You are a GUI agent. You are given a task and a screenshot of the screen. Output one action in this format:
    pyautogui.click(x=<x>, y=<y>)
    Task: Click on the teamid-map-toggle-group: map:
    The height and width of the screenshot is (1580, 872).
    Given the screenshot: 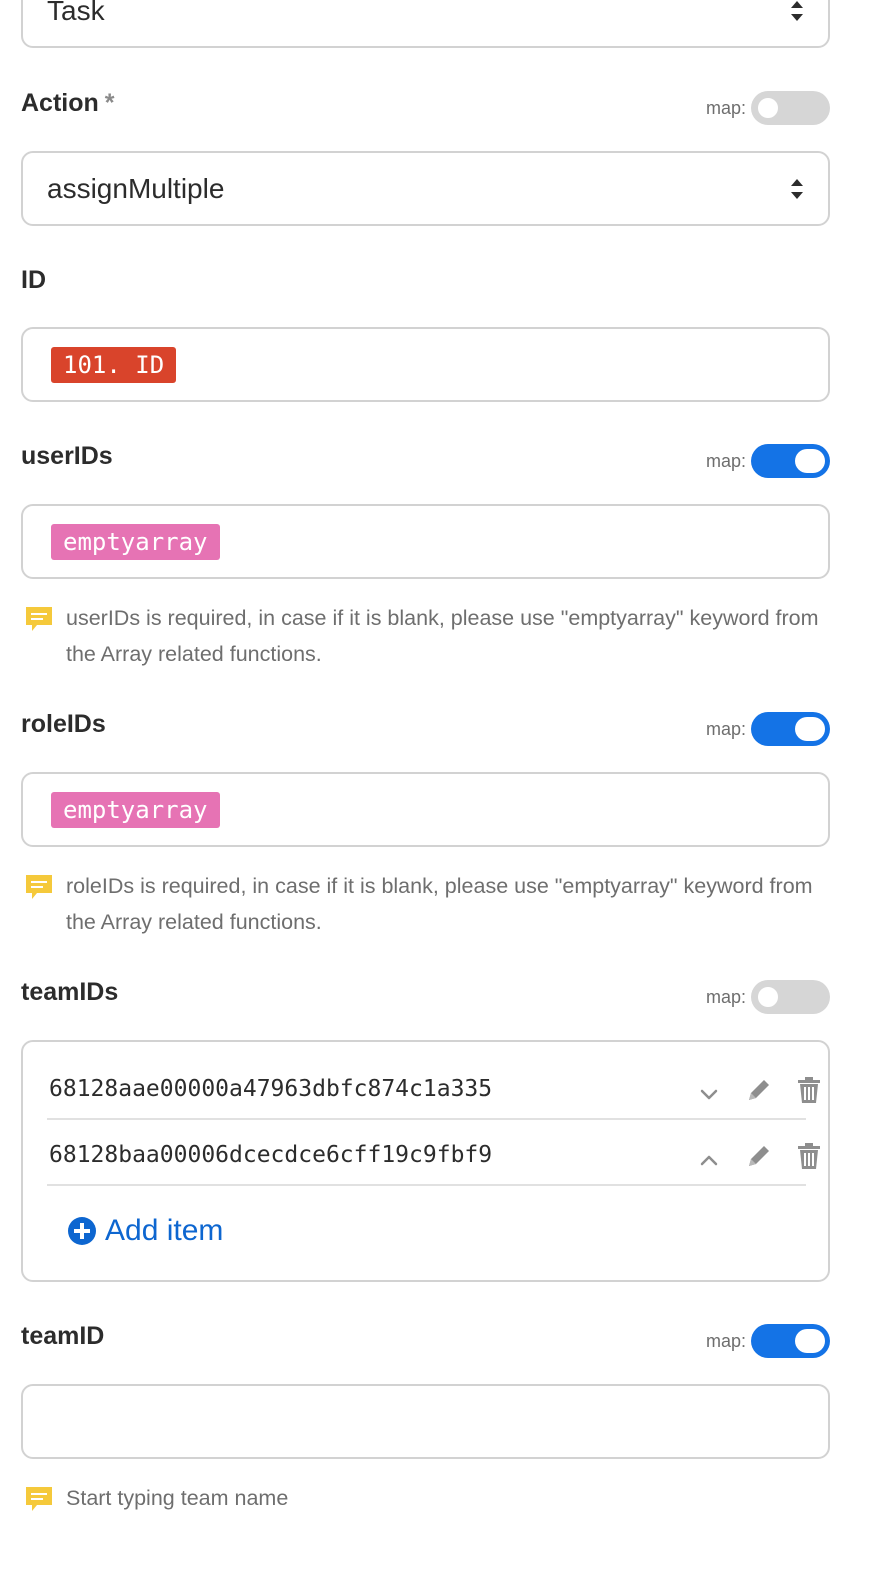 What is the action you would take?
    pyautogui.click(x=768, y=1341)
    